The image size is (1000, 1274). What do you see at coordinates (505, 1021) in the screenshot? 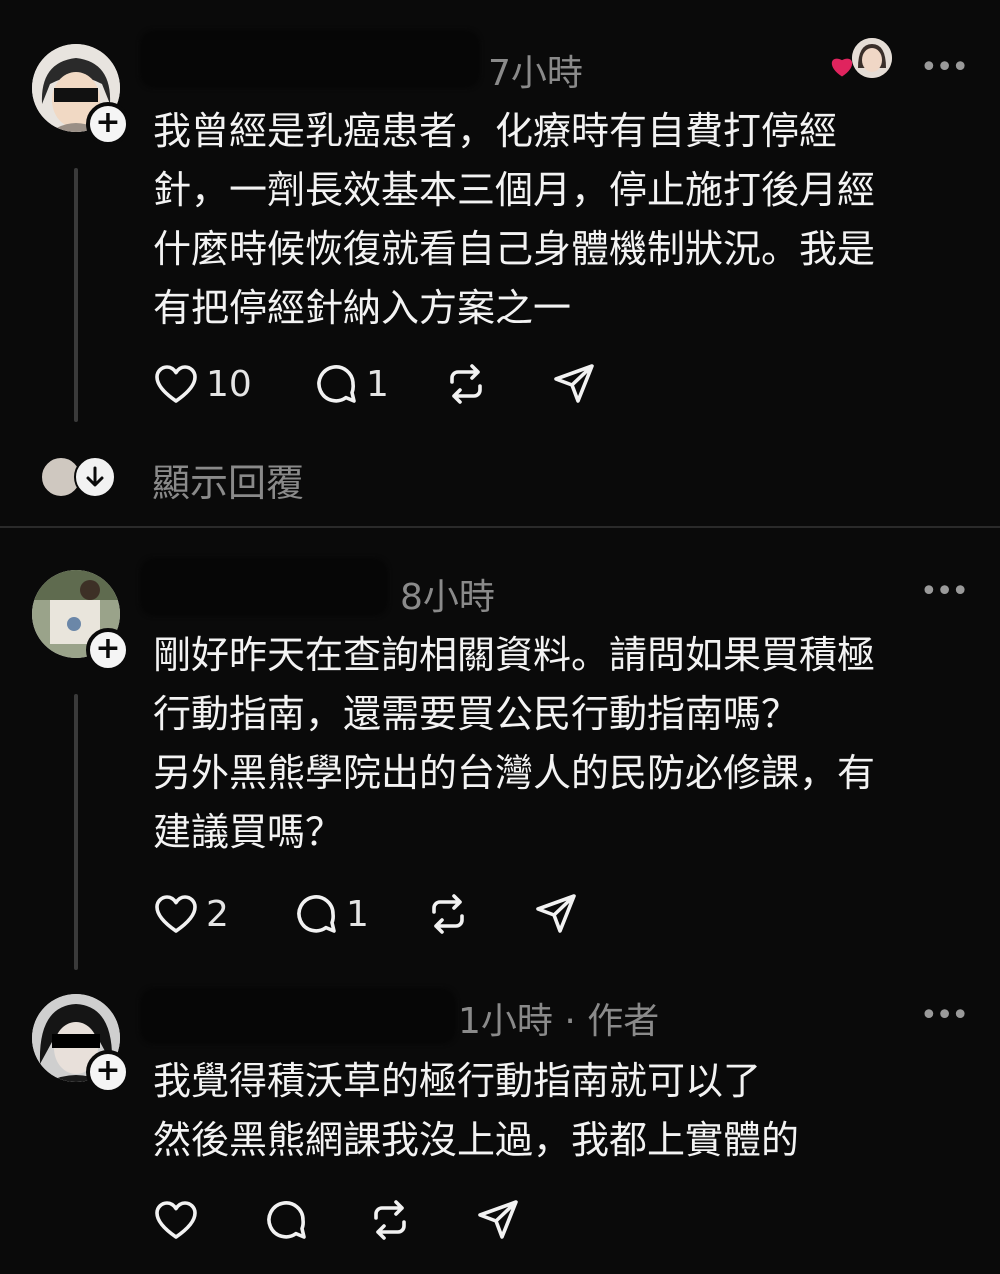
I see `post-time: 1小時` at bounding box center [505, 1021].